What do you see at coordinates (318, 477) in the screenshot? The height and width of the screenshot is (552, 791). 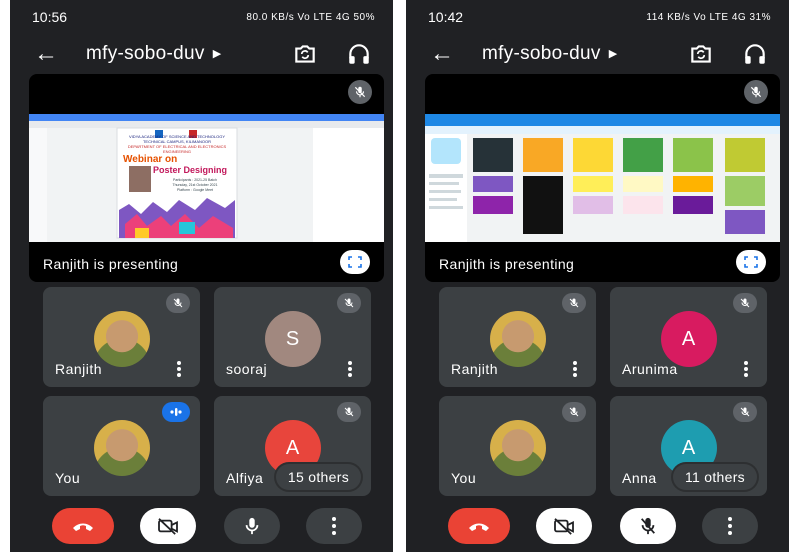 I see `others-count-chip: 15 others` at bounding box center [318, 477].